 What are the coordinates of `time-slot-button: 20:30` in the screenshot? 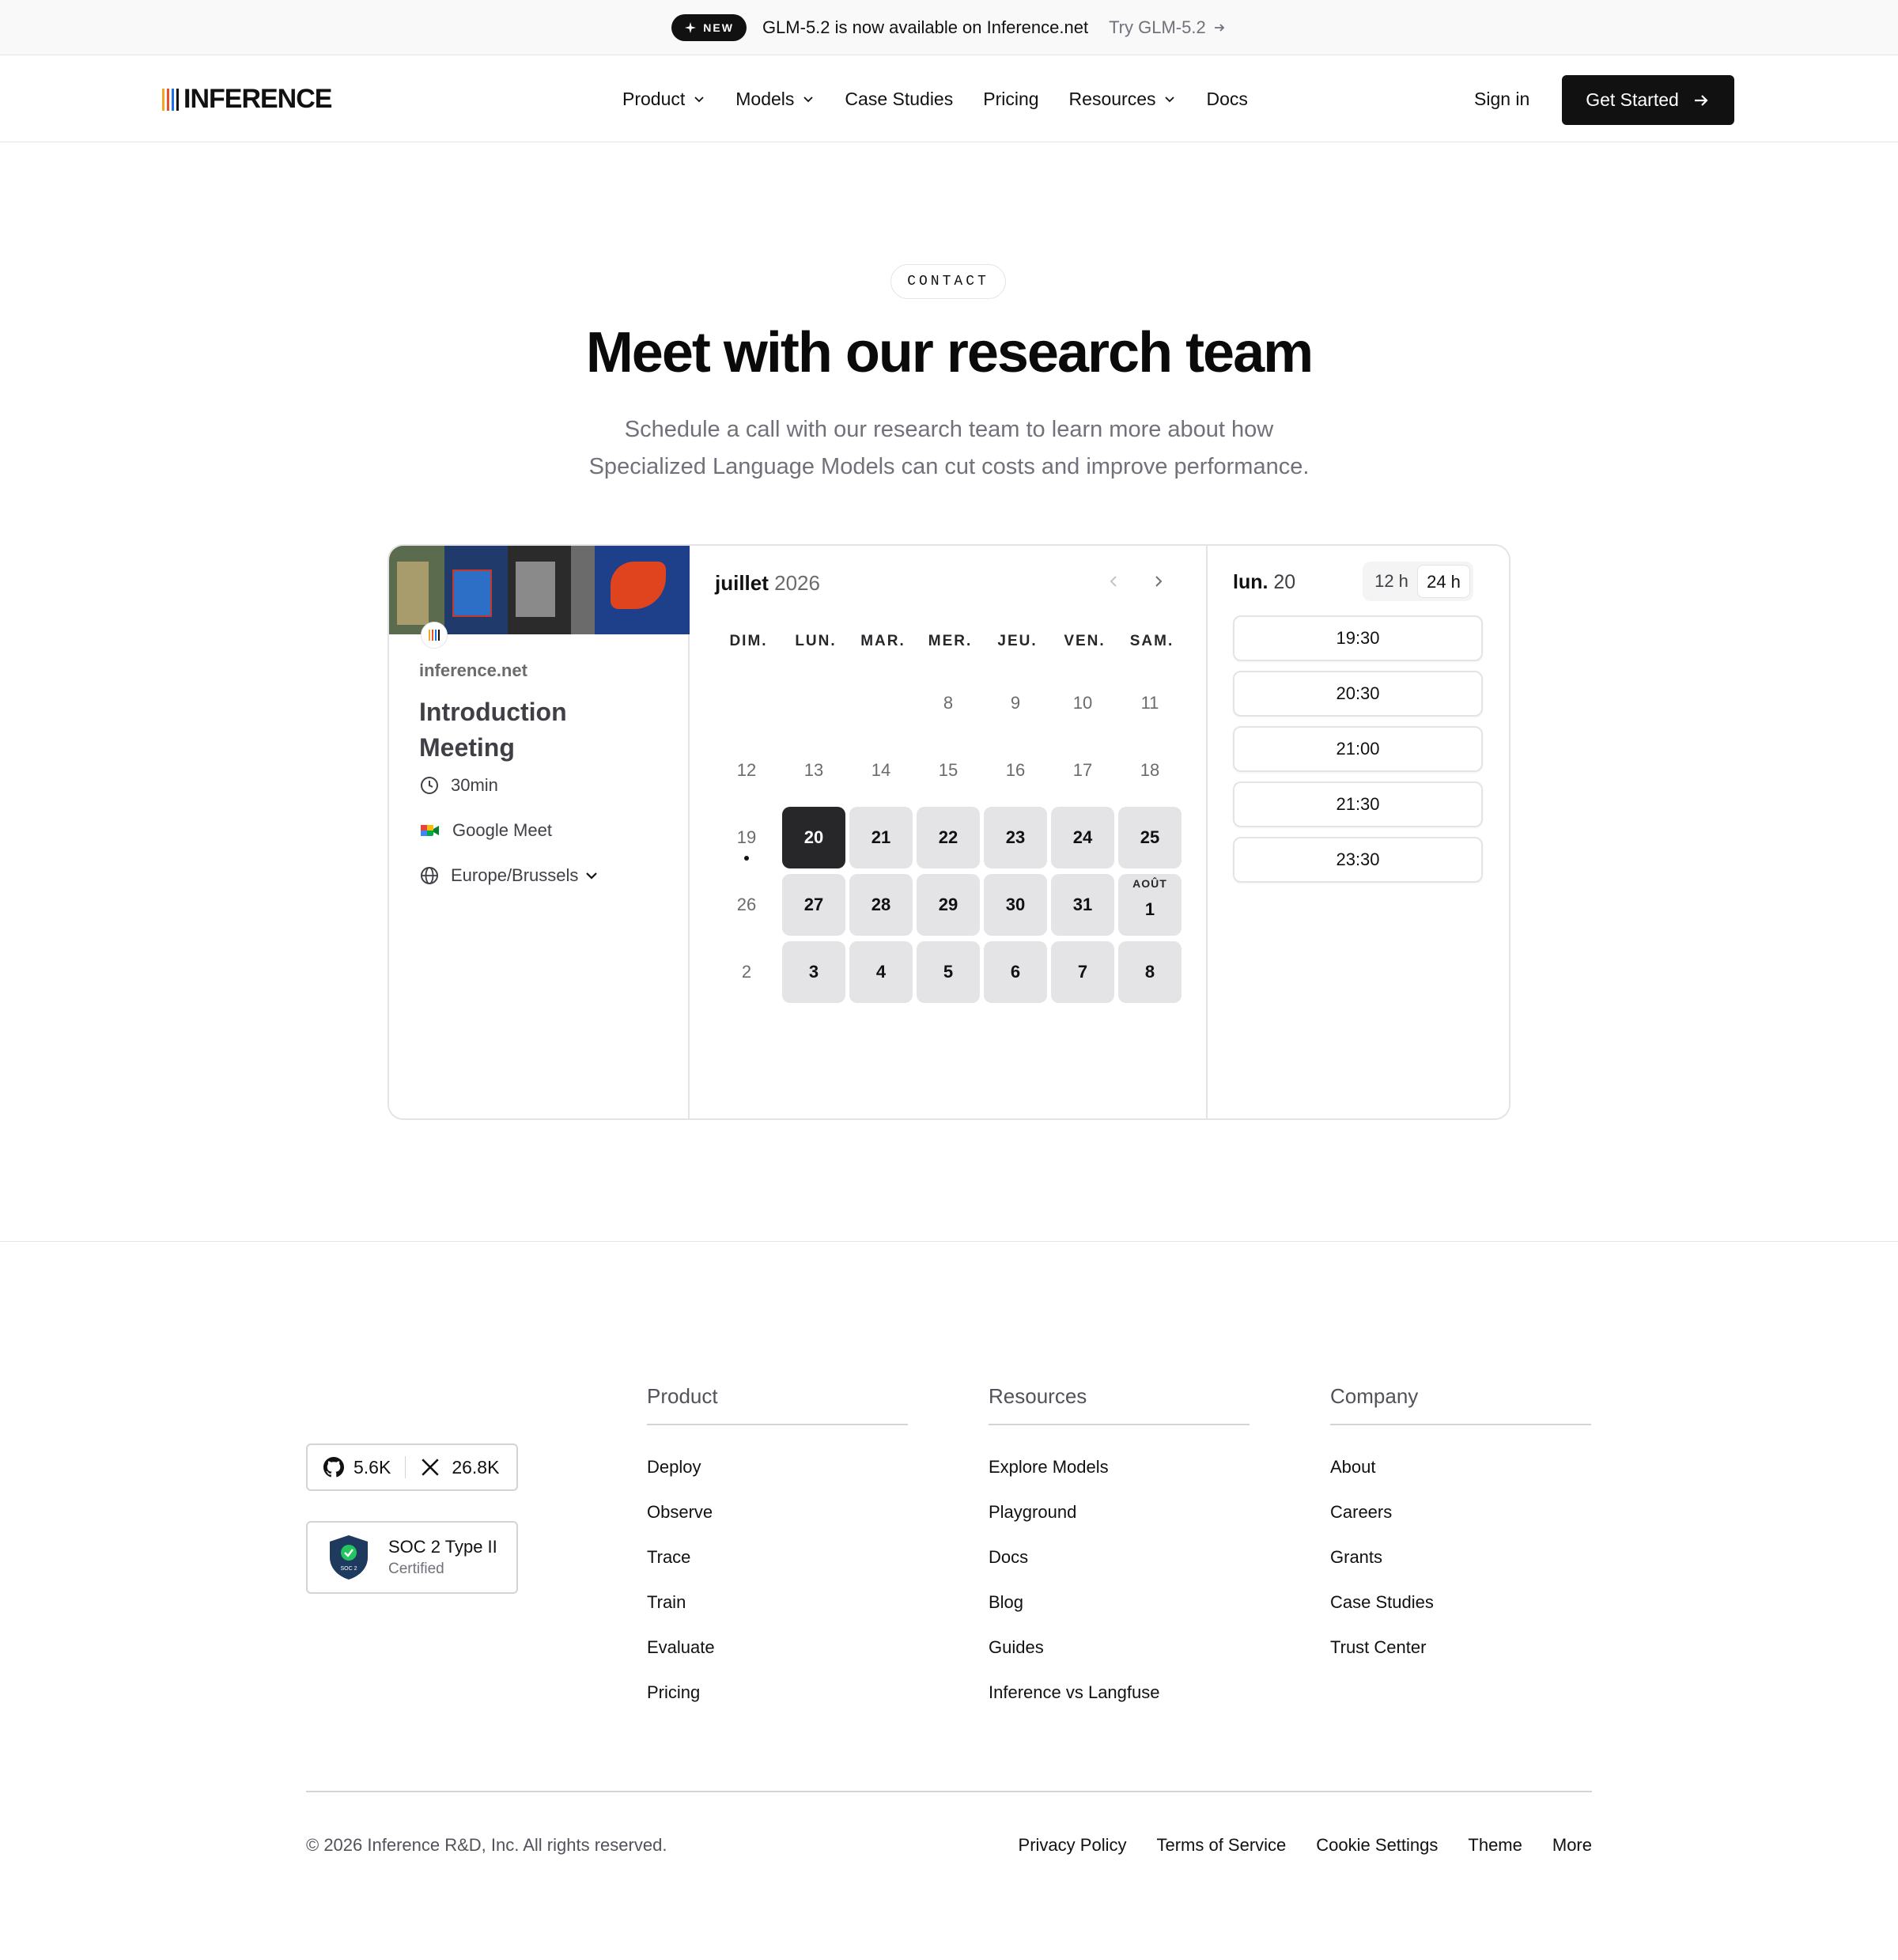 It's located at (1358, 694).